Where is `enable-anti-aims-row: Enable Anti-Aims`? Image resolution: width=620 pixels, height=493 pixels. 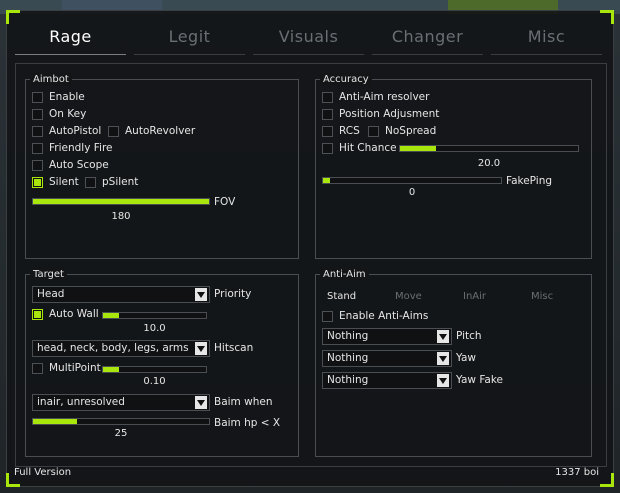 enable-anti-aims-row: Enable Anti-Aims is located at coordinates (375, 316).